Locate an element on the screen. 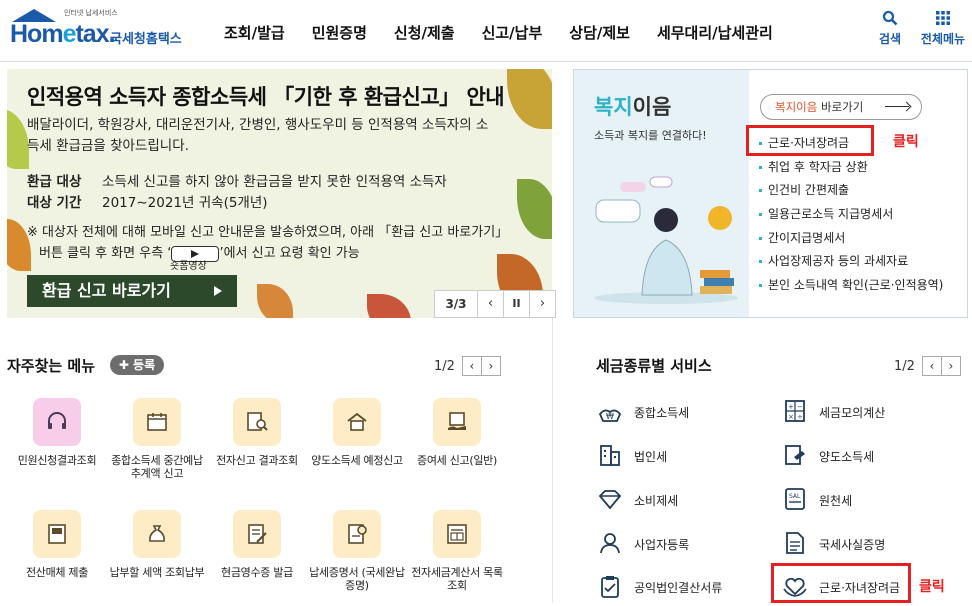  money-bag-icon is located at coordinates (157, 534).